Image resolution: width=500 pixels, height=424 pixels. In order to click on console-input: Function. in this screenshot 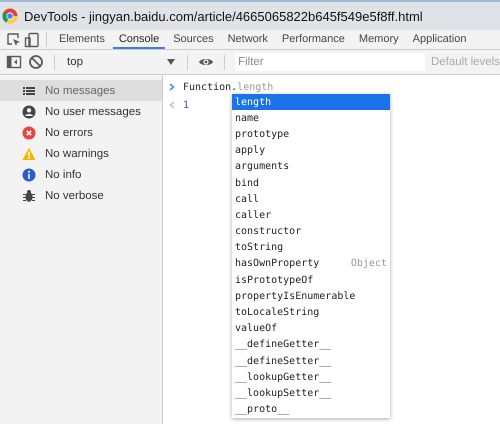, I will do `click(210, 87)`.